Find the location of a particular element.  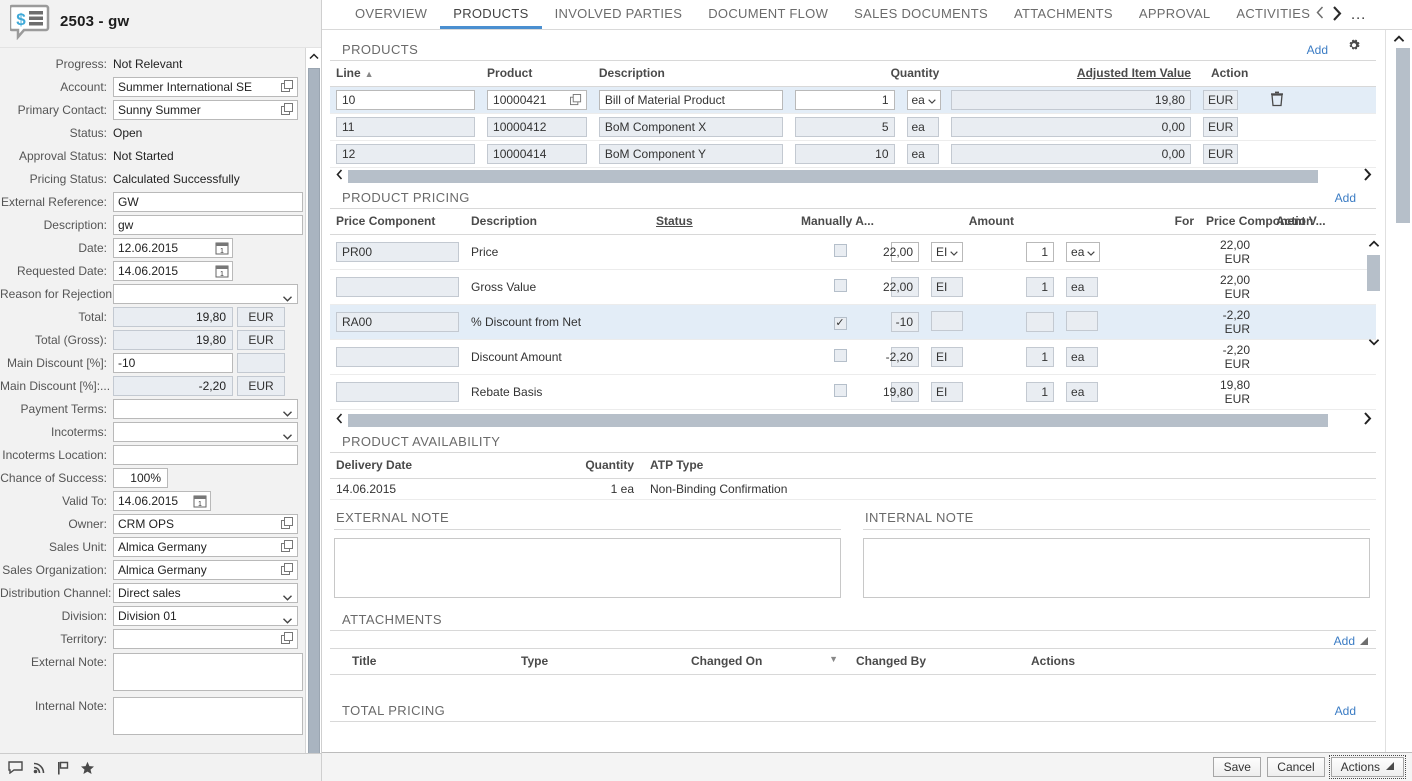

sales-unit-input: Almica Germany is located at coordinates (205, 546).